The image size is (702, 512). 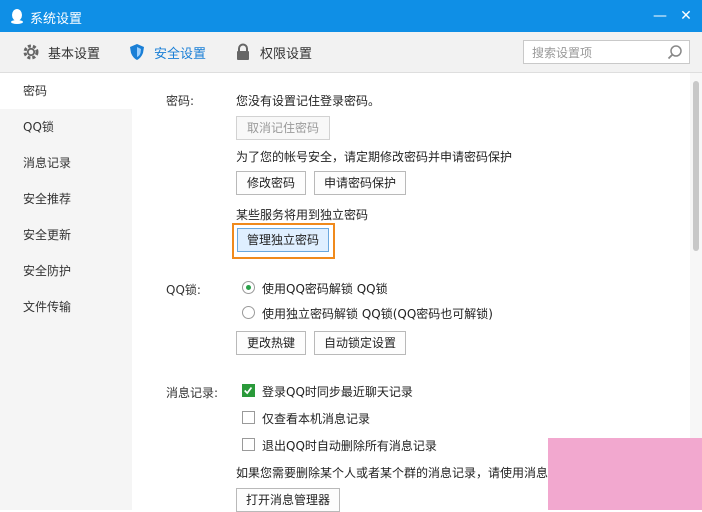 What do you see at coordinates (180, 54) in the screenshot?
I see `tab-label: 安全设置` at bounding box center [180, 54].